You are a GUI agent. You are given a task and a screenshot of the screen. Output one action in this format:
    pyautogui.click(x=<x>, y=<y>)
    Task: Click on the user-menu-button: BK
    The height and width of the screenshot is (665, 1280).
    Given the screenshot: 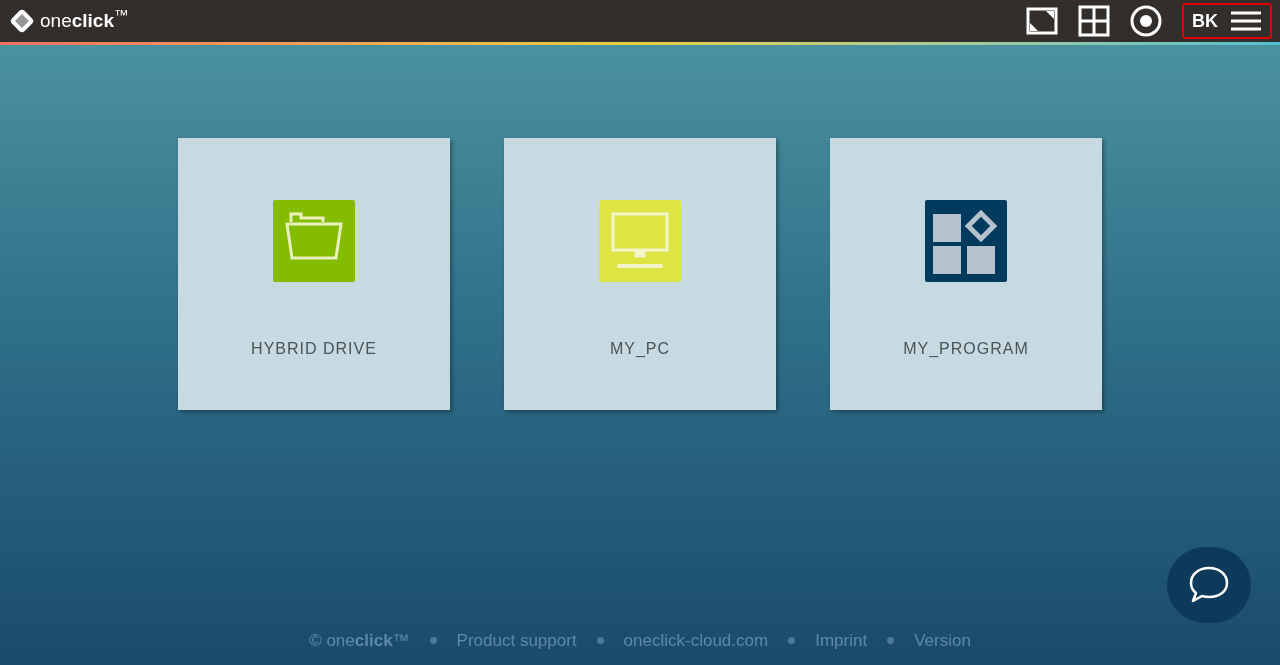 What is the action you would take?
    pyautogui.click(x=1227, y=21)
    